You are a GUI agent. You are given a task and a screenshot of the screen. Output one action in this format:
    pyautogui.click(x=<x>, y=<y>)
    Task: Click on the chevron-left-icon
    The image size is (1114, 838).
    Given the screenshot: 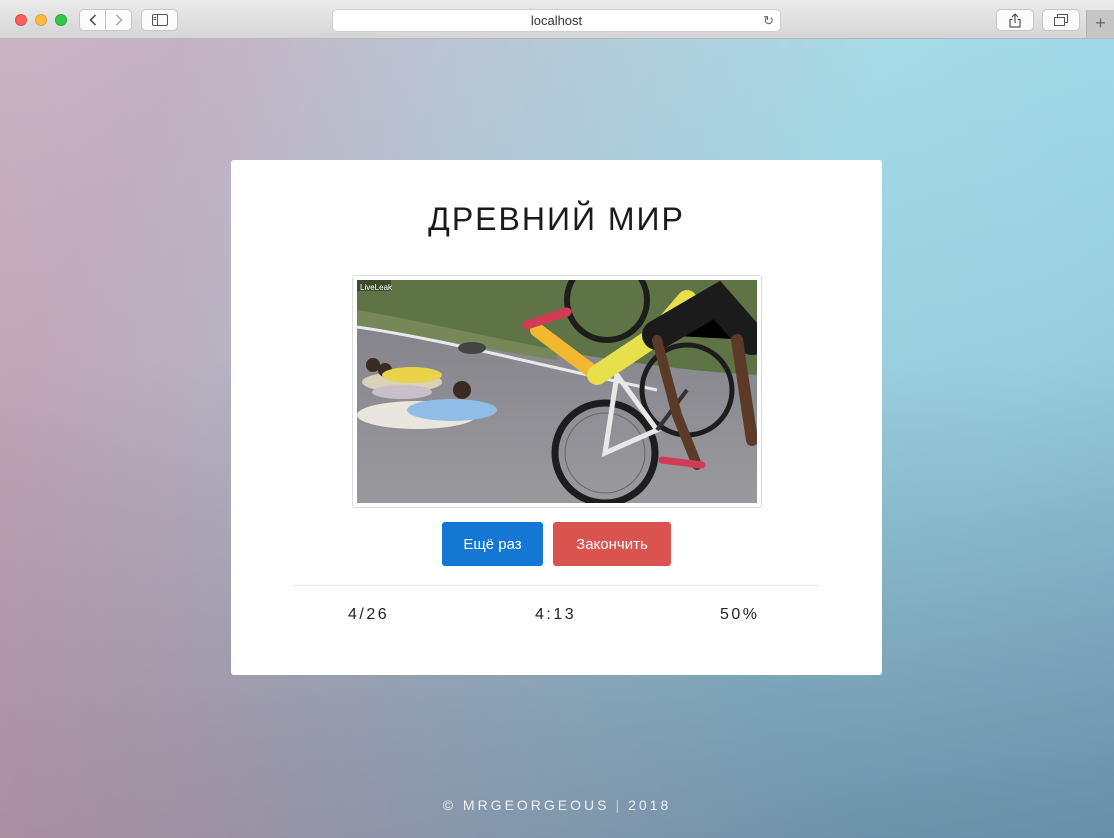 What is the action you would take?
    pyautogui.click(x=92, y=20)
    